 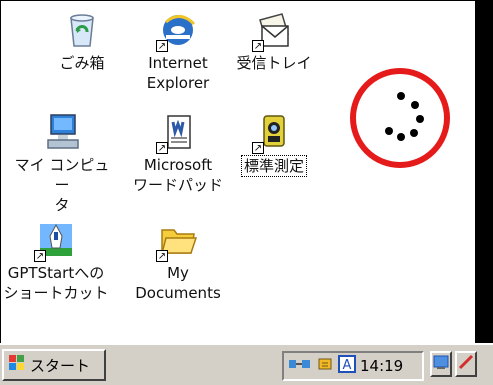 What do you see at coordinates (56, 283) in the screenshot?
I see `gptstart-shortcut-label: GPTStartへの ショートカット` at bounding box center [56, 283].